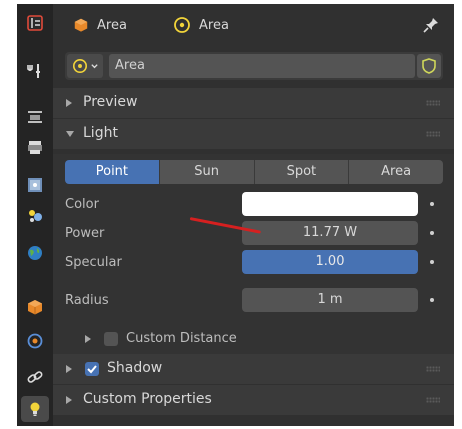 Image resolution: width=462 pixels, height=429 pixels. I want to click on specular-slider: 1.00, so click(330, 262).